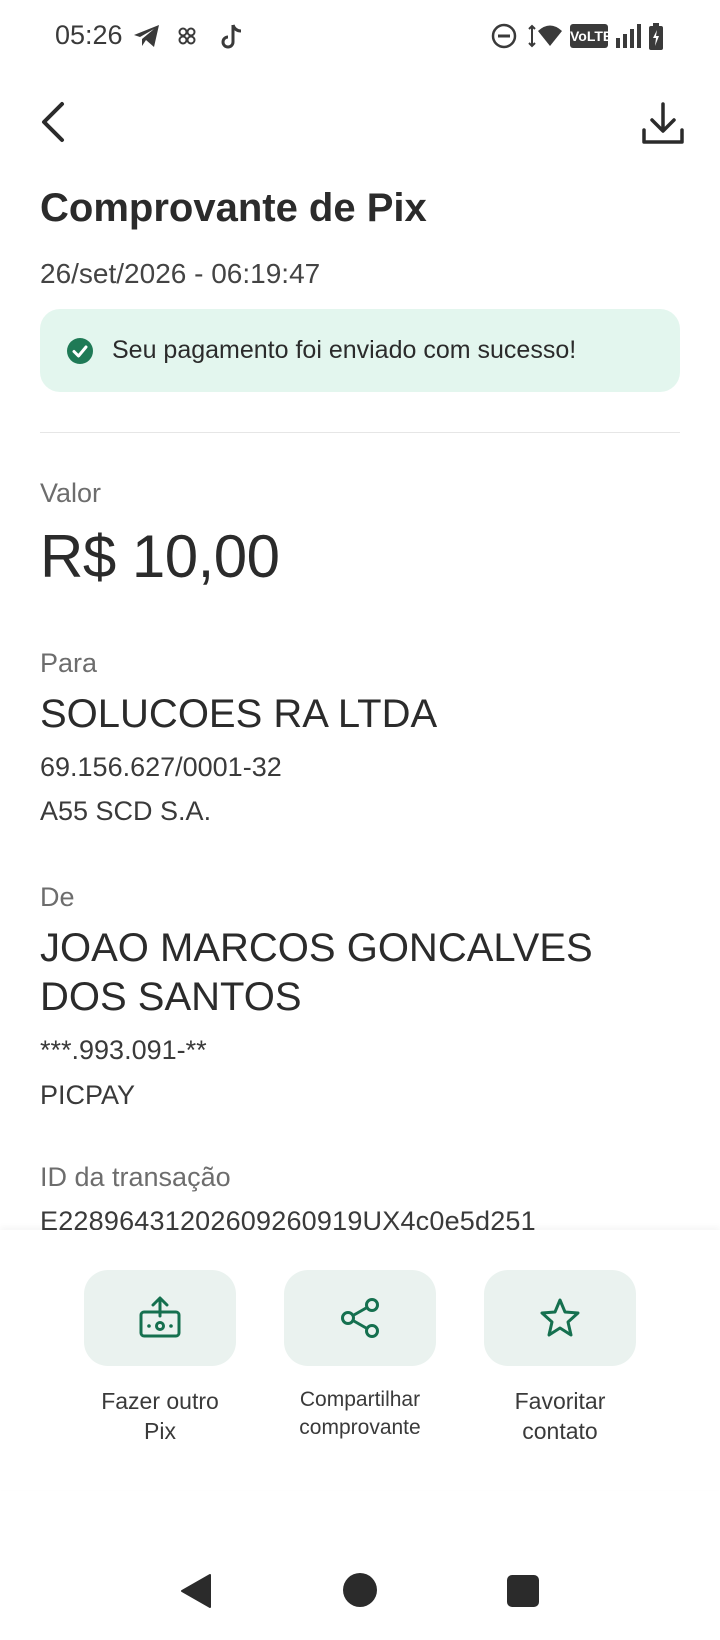 The width and height of the screenshot is (720, 1640). I want to click on label-line: Favoritar, so click(560, 1401).